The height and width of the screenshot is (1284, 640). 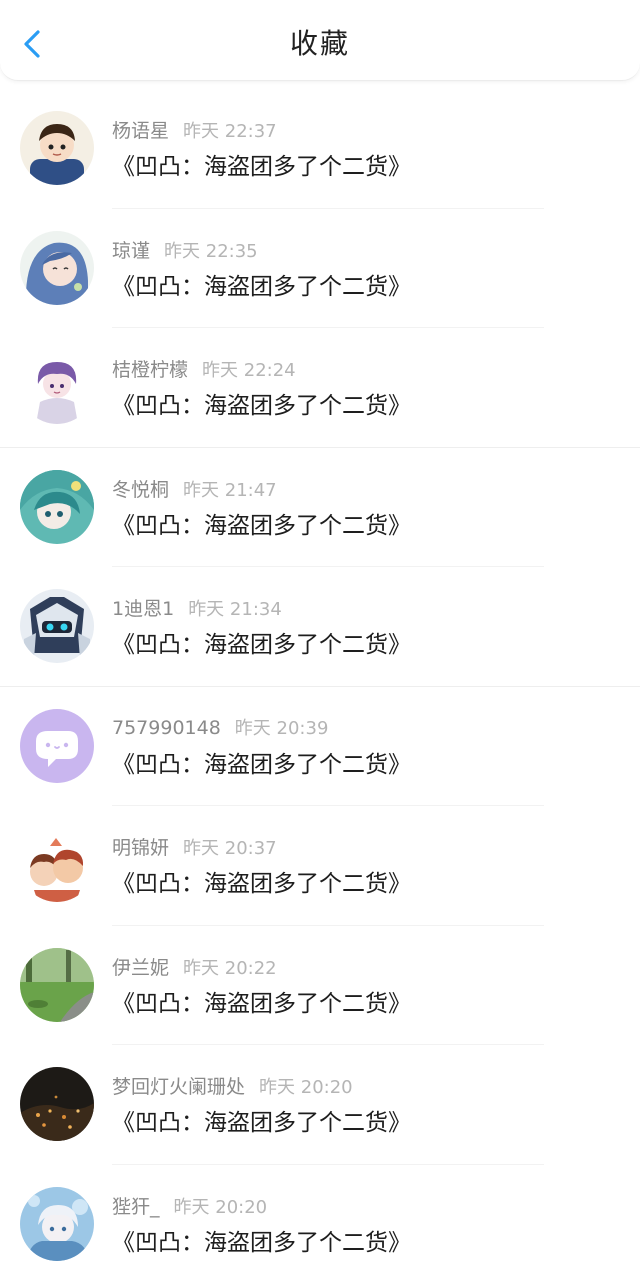 I want to click on list-item: 757990148 昨天 20:39 《凹凸：海盗团多了个二货》, so click(x=320, y=747).